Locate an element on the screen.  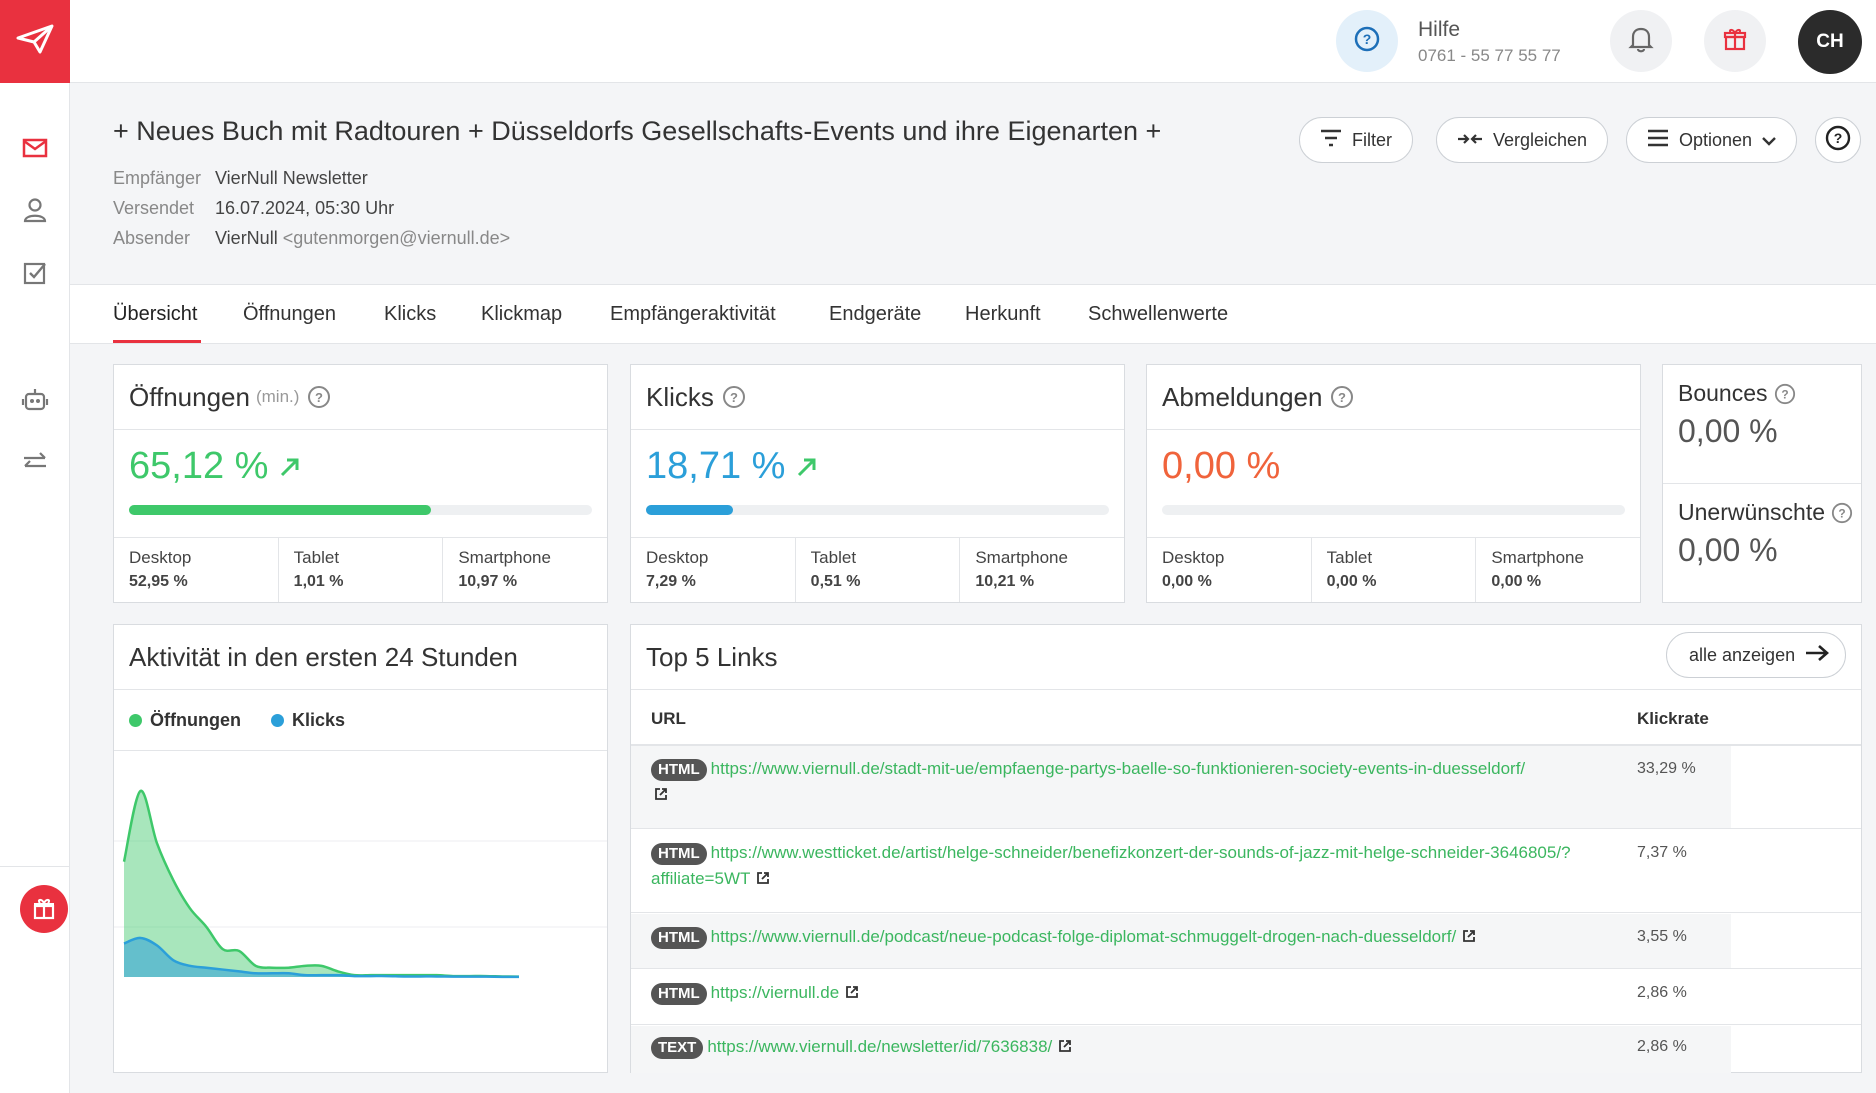
robot-icon is located at coordinates (35, 400).